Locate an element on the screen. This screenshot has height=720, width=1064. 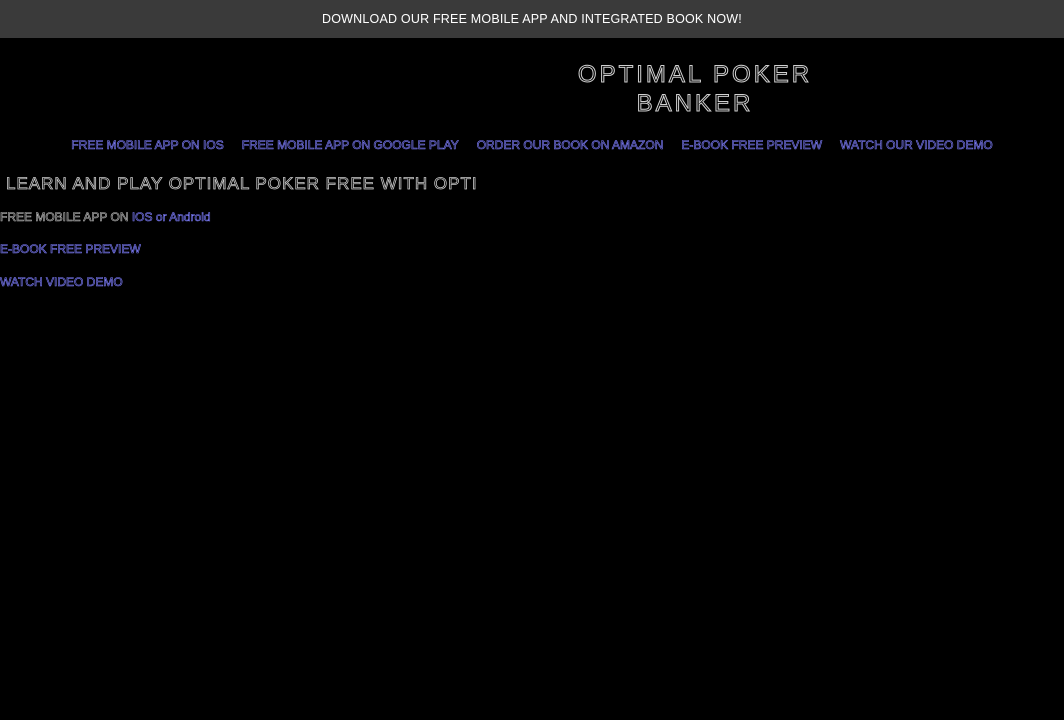
nav-link-video-demo: WATCH OUR VIDEO DEMO is located at coordinates (916, 145).